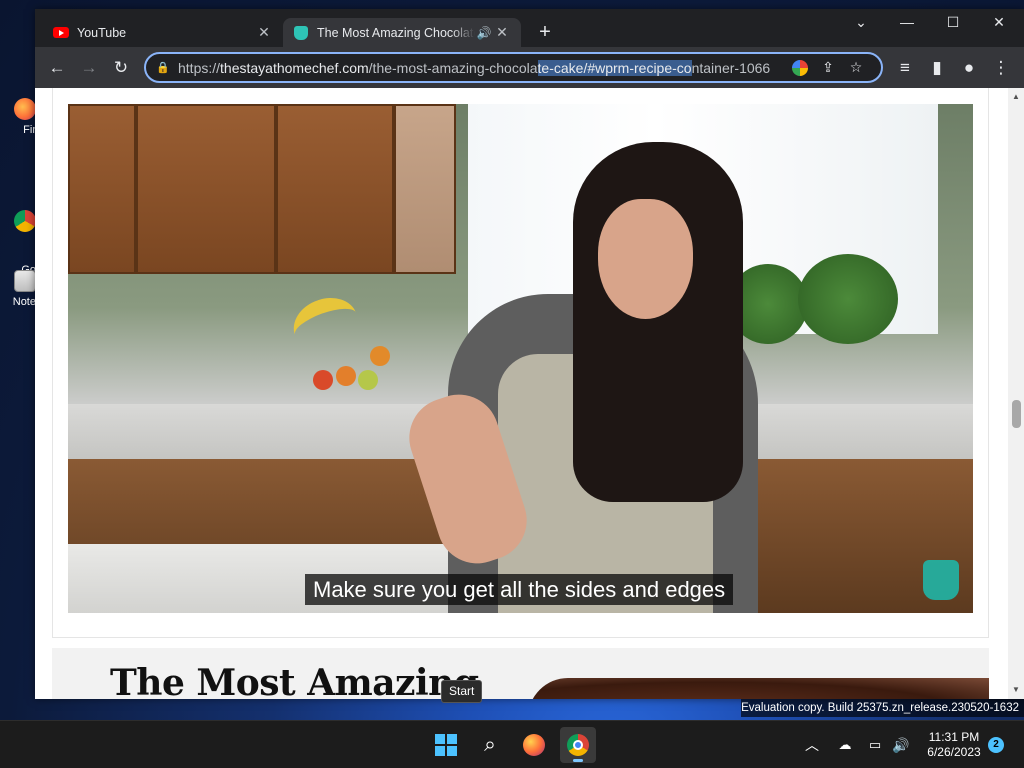 Image resolution: width=1024 pixels, height=768 pixels. What do you see at coordinates (89, 68) in the screenshot?
I see `forward-button: →` at bounding box center [89, 68].